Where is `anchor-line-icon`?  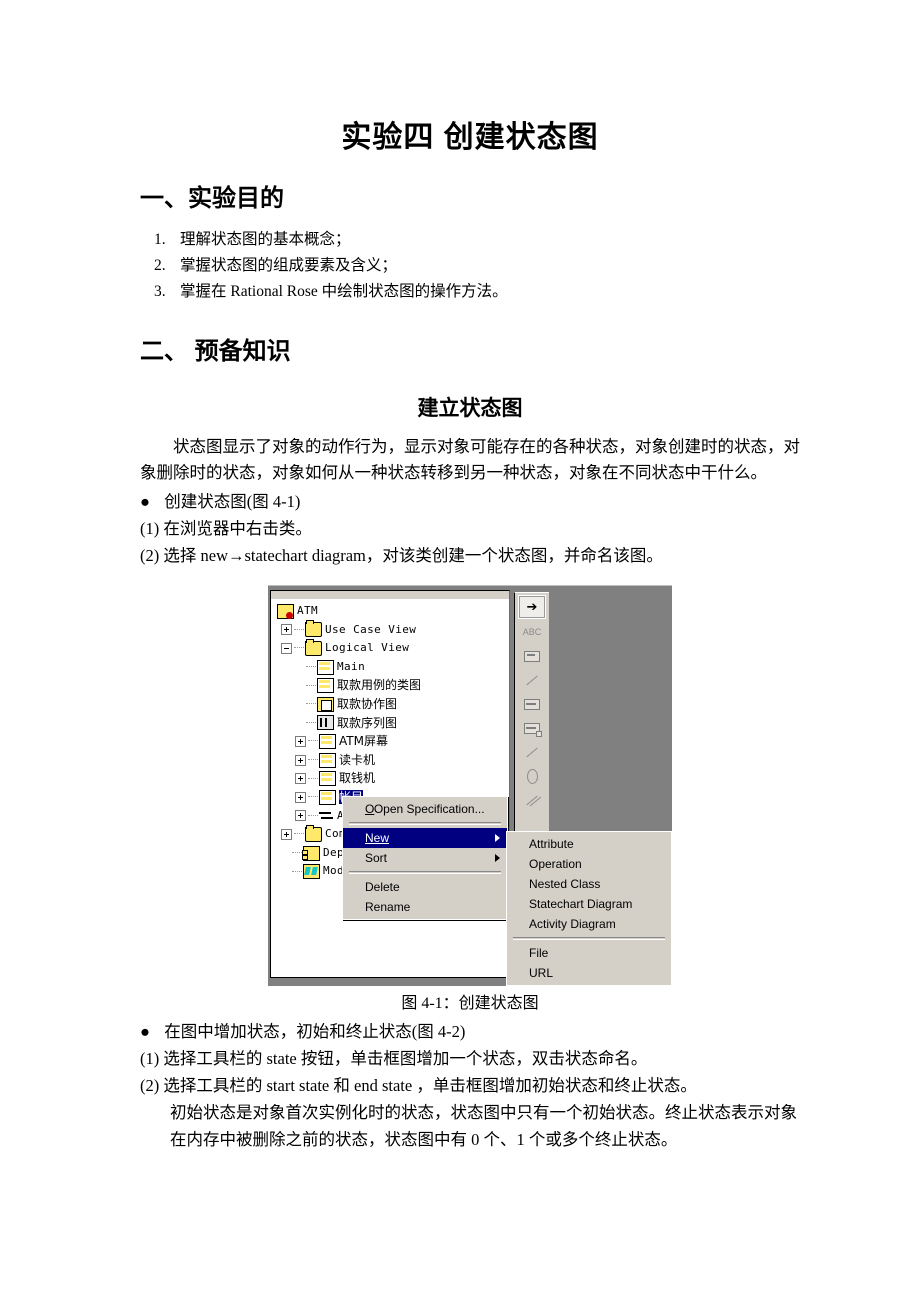 anchor-line-icon is located at coordinates (532, 680).